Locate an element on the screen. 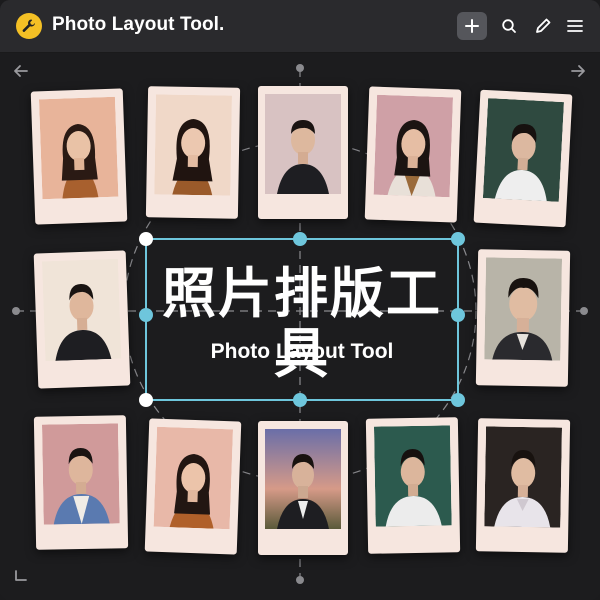 The height and width of the screenshot is (600, 600). canvas-title-cn: 照片排版工具 is located at coordinates (302, 324).